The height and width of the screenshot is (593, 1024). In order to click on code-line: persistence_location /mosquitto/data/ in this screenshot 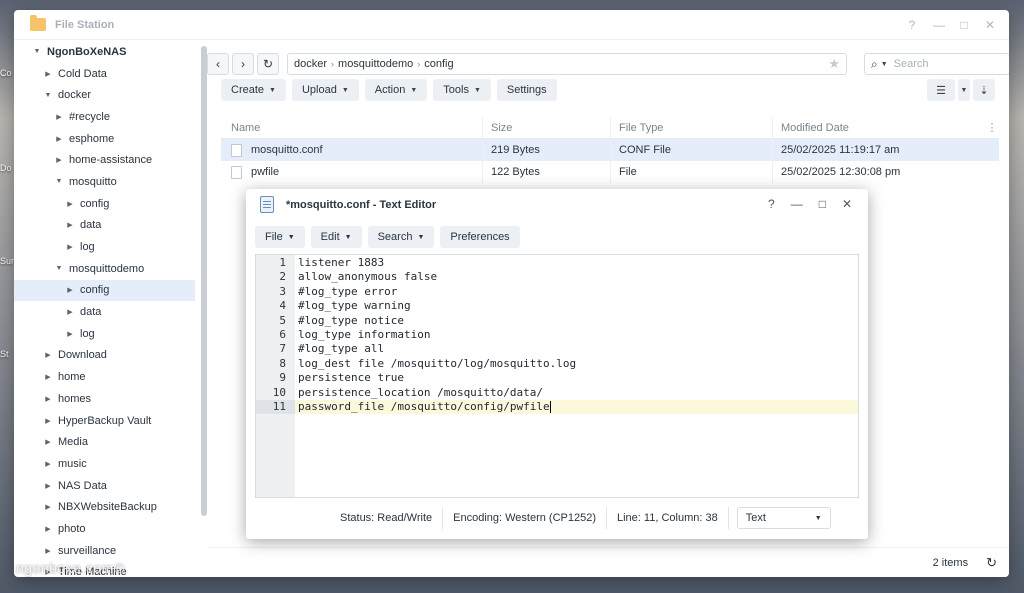, I will do `click(576, 393)`.